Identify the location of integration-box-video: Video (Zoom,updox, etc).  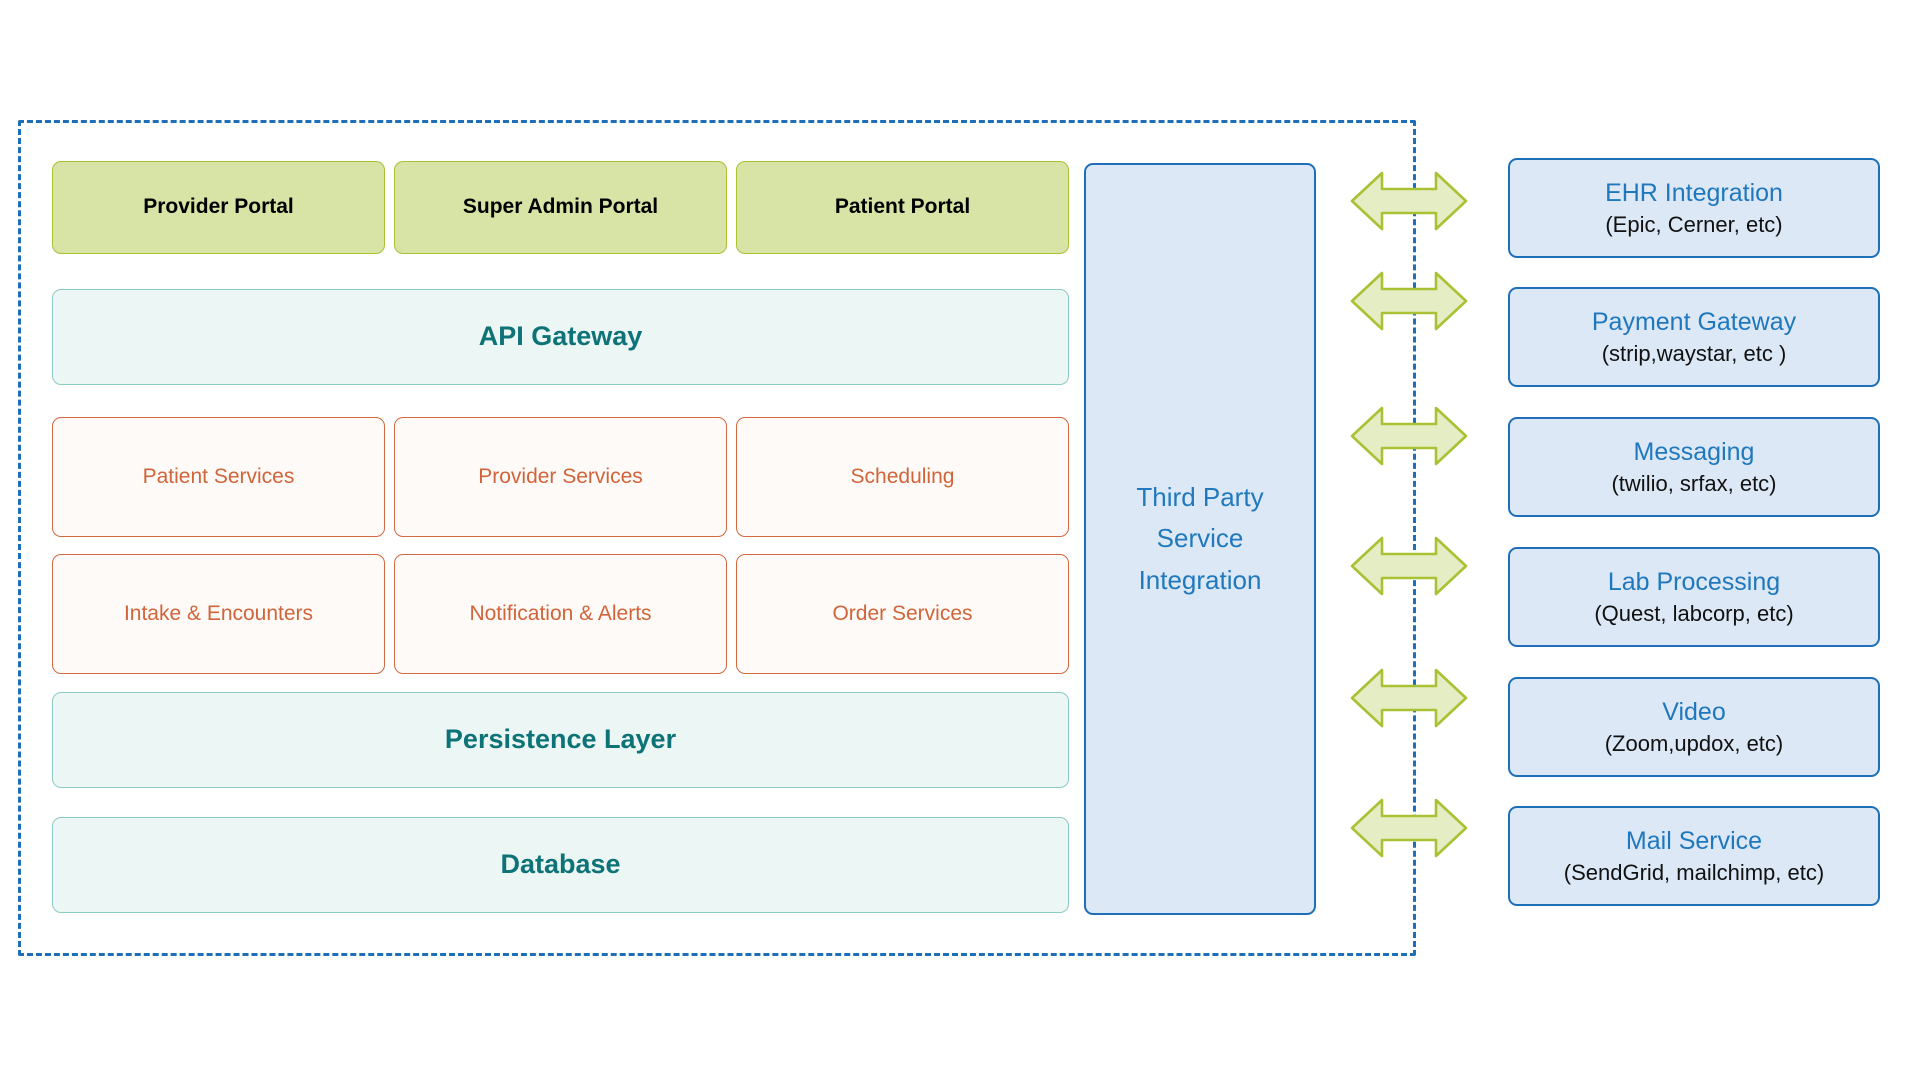
(1694, 727).